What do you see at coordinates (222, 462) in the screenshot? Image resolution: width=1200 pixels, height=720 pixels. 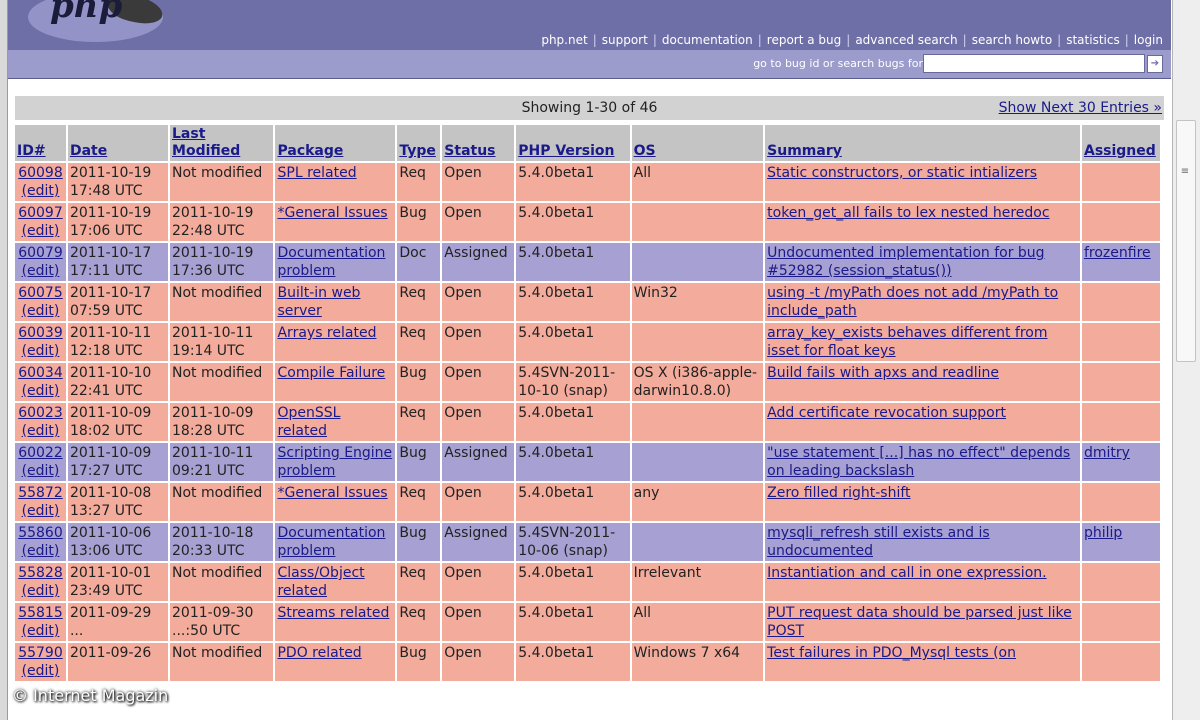 I see `modified-cell: 2011-10-11 09:21 UTC` at bounding box center [222, 462].